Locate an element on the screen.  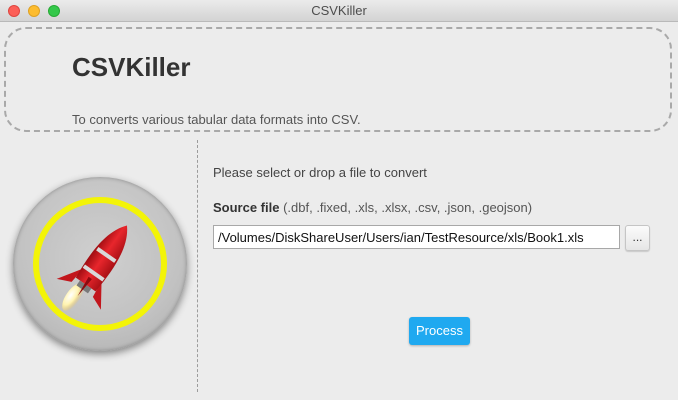
title-bar: CSVKiller is located at coordinates (339, 11).